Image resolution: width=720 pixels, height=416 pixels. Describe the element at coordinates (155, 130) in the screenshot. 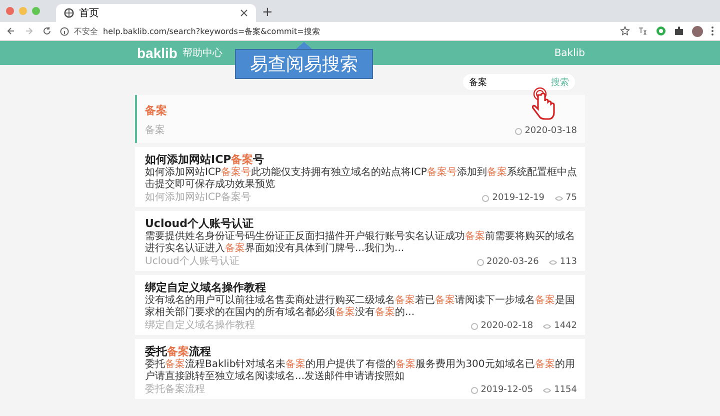

I see `result-path: 备案` at that location.